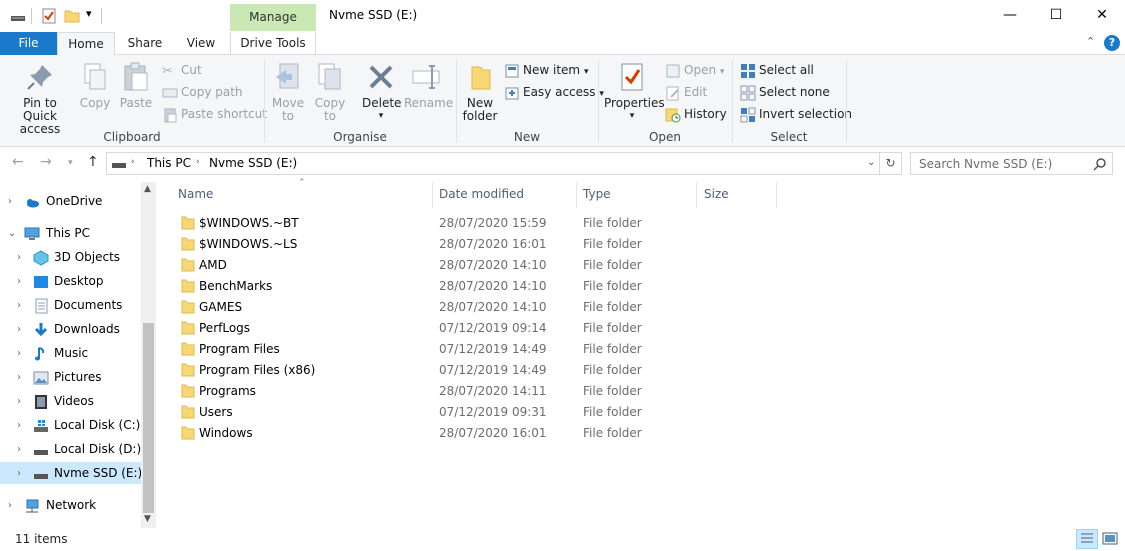 The height and width of the screenshot is (551, 1125). I want to click on nav-item-nvme-ssd-e: Nvme SSD (E:), so click(98, 473).